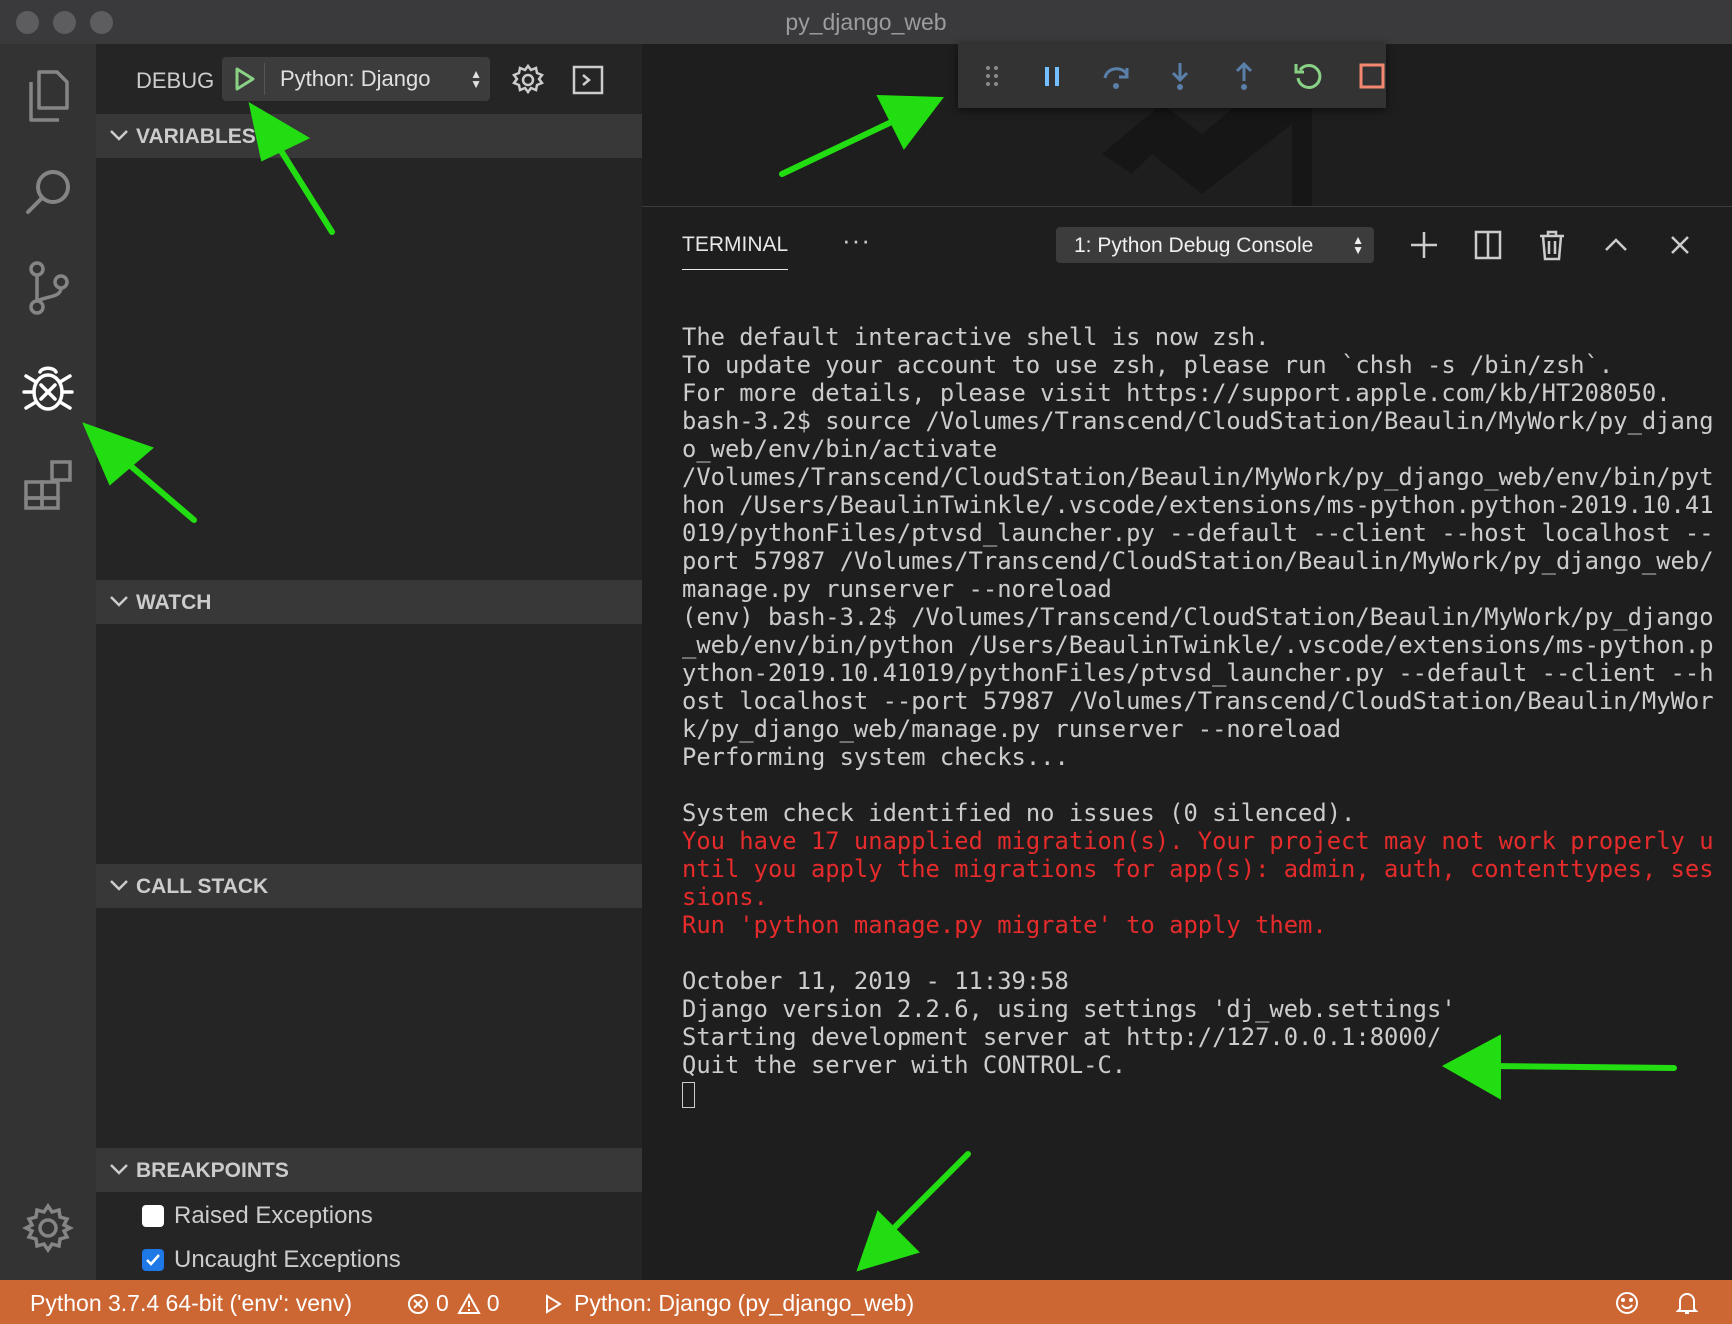 The image size is (1732, 1324). I want to click on watch-section-header: WATCH, so click(369, 602).